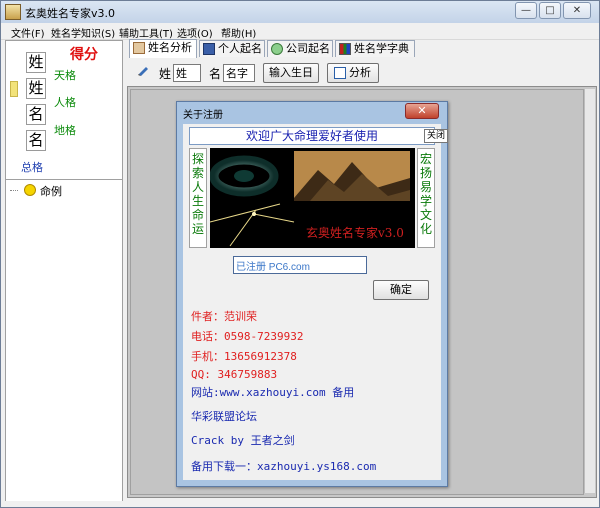  What do you see at coordinates (300, 12) in the screenshot?
I see `title-bar: 玄奥姓名专家v3.0 — □ ✕` at bounding box center [300, 12].